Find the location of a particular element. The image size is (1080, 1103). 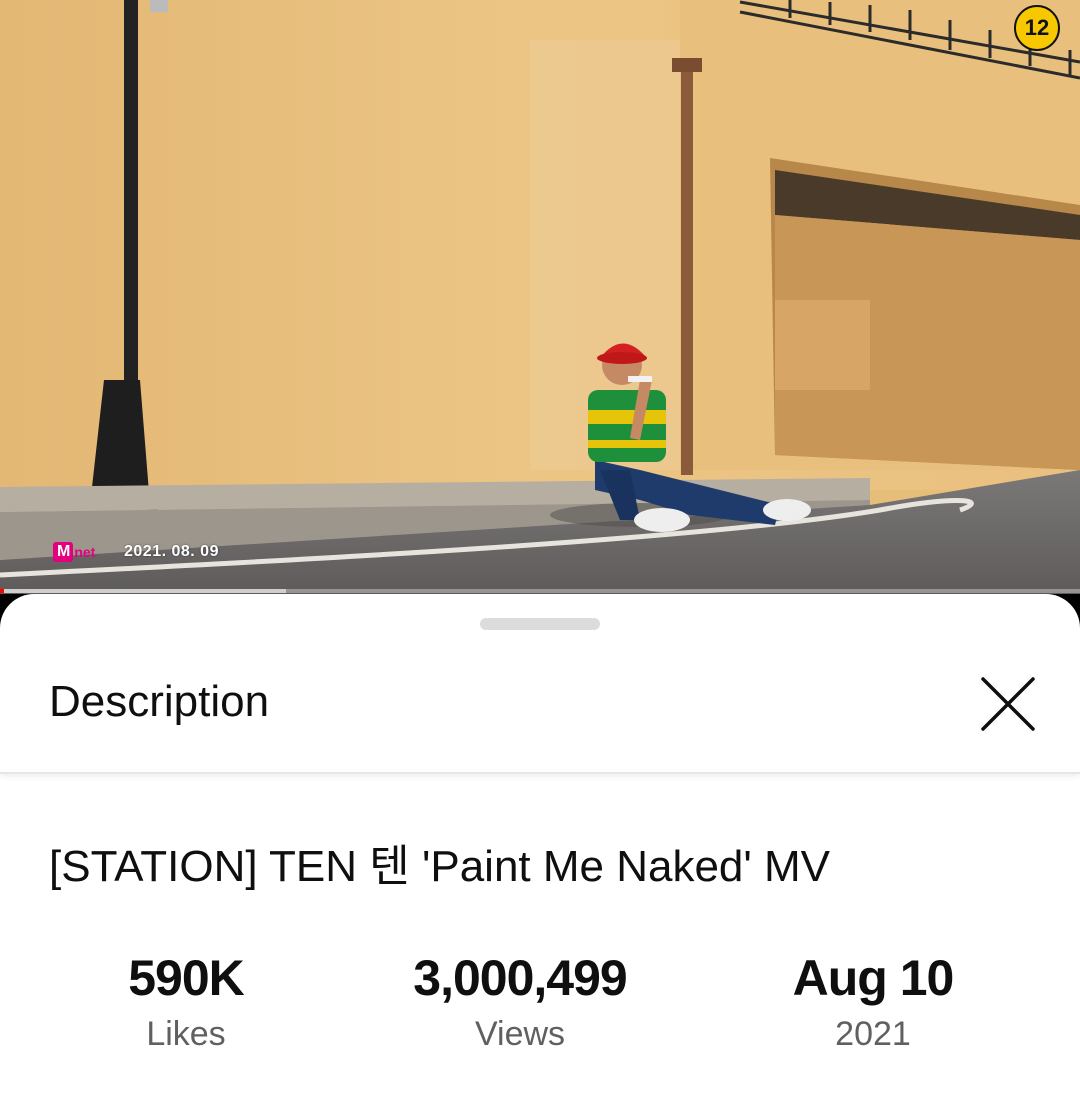

stat-views: 3,000,499 Views is located at coordinates (520, 1001).